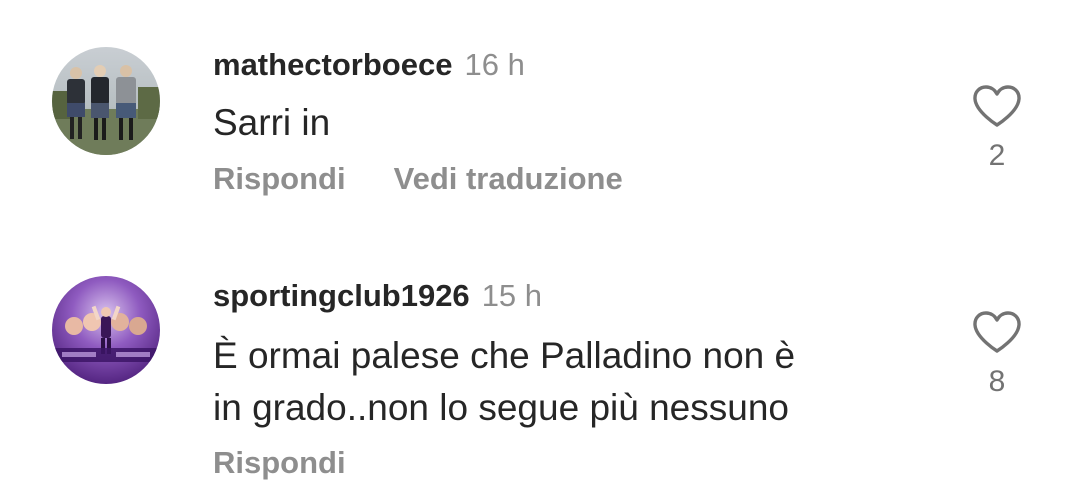  What do you see at coordinates (504, 355) in the screenshot?
I see `comment-text-line: È ormai palese che Palladino non è` at bounding box center [504, 355].